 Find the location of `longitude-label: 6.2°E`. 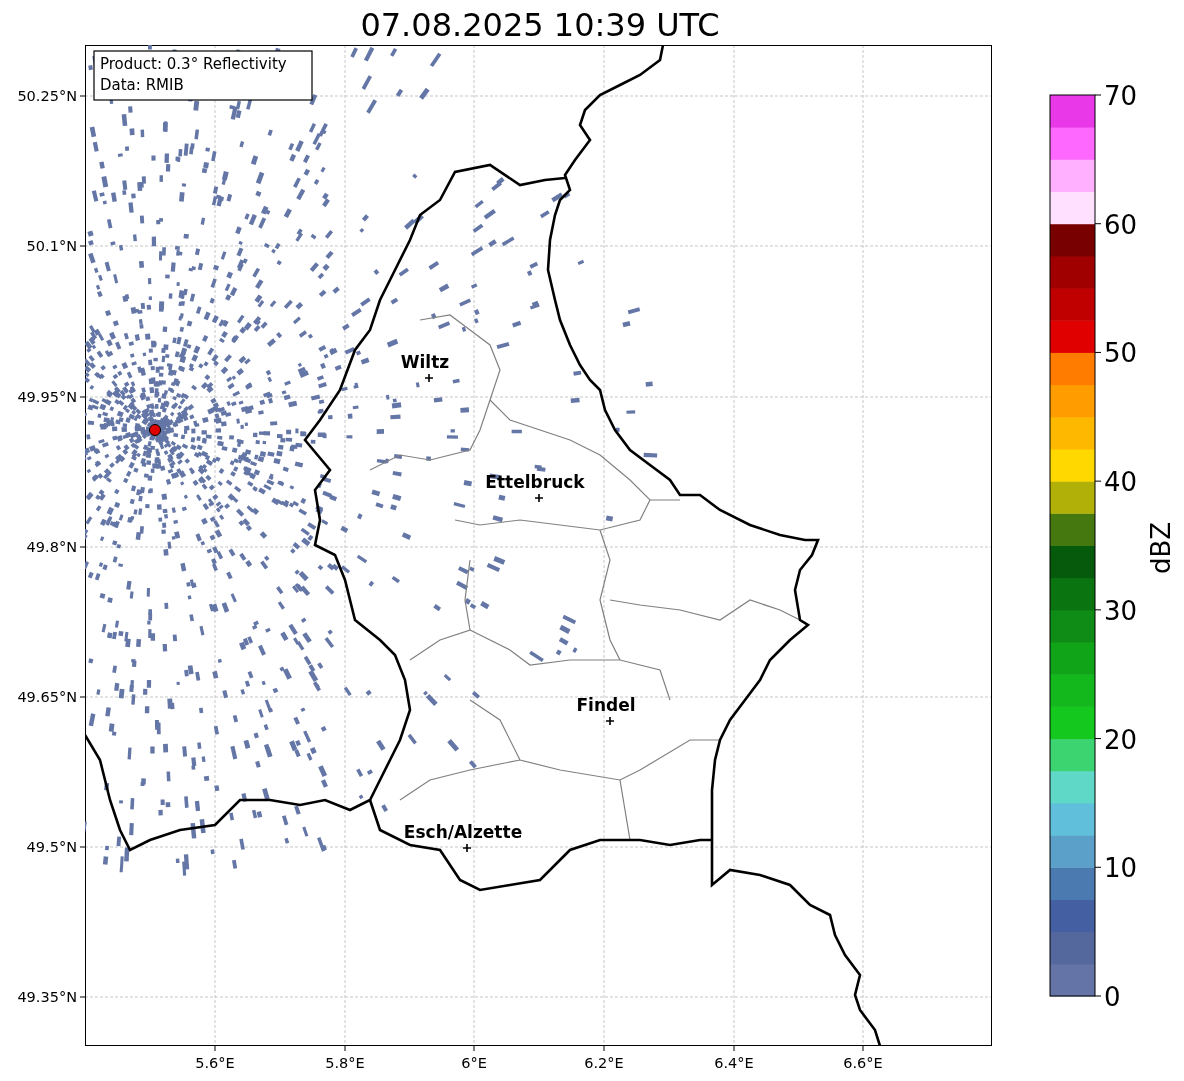

longitude-label: 6.2°E is located at coordinates (604, 1063).